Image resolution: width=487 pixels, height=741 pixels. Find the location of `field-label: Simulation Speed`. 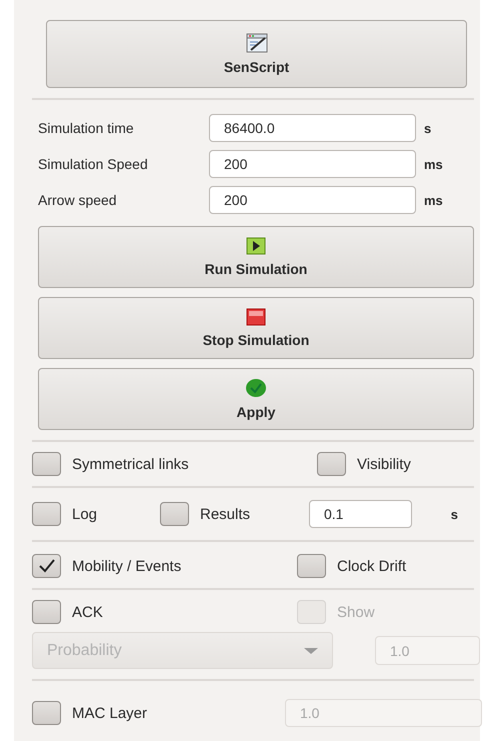

field-label: Simulation Speed is located at coordinates (93, 164).